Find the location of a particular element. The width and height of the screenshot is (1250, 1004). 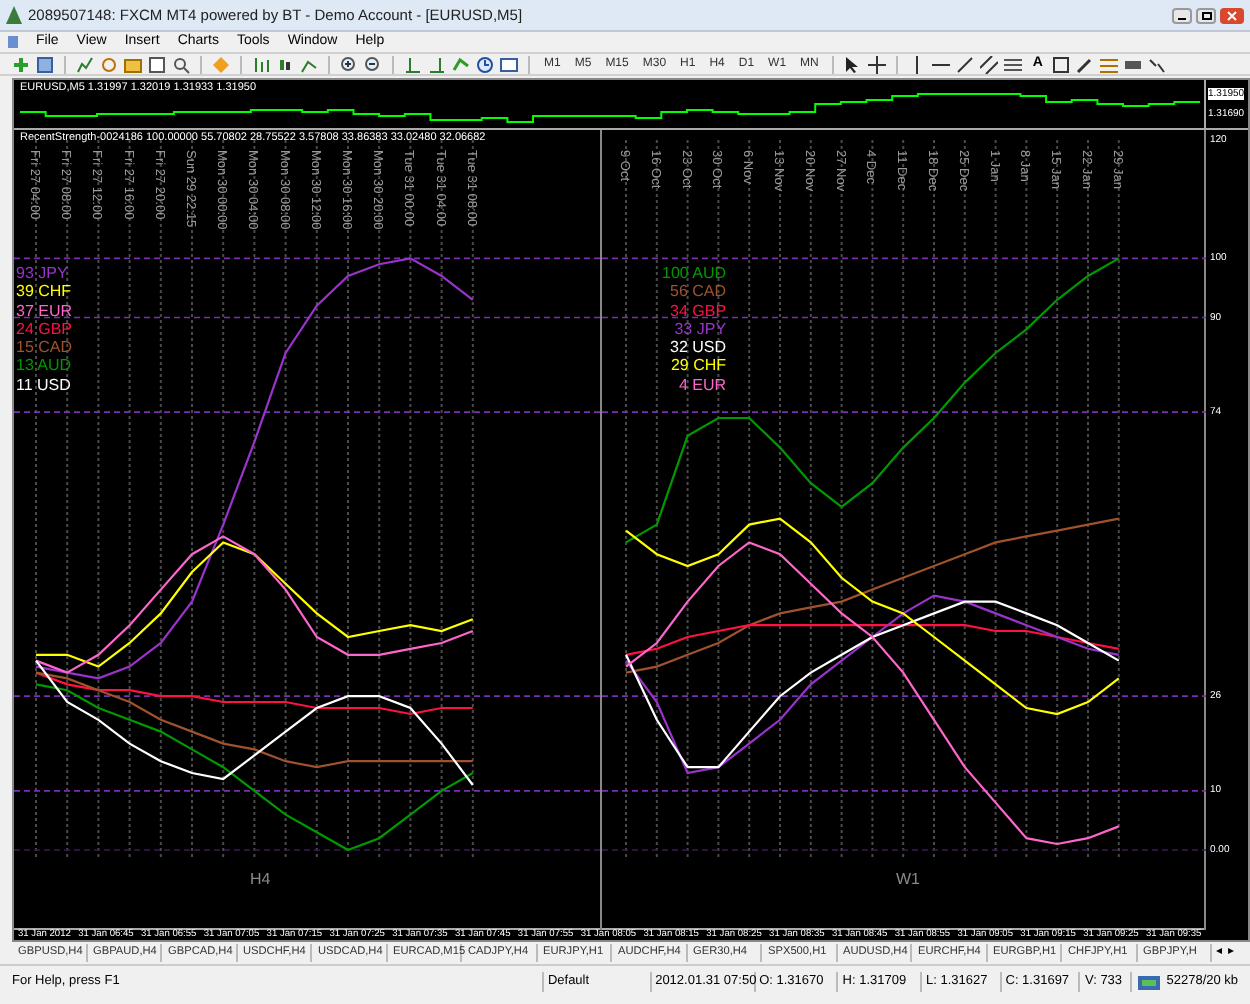

trendline-icon is located at coordinates (965, 64).